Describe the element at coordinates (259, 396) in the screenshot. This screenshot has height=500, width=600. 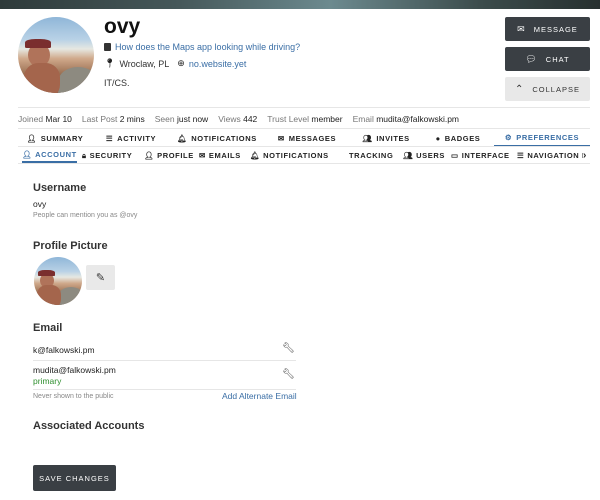
I see `add-alternate-email-link: Add Alternate Email` at that location.